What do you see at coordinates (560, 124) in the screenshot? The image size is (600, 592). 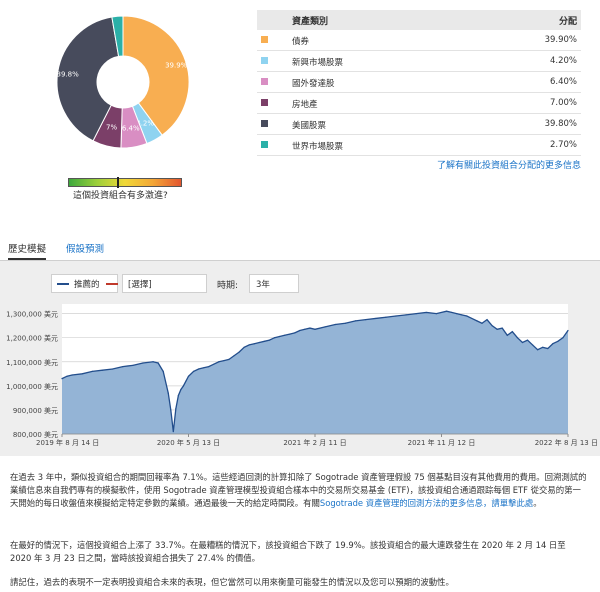 I see `asset-class-pct: 39.80%` at bounding box center [560, 124].